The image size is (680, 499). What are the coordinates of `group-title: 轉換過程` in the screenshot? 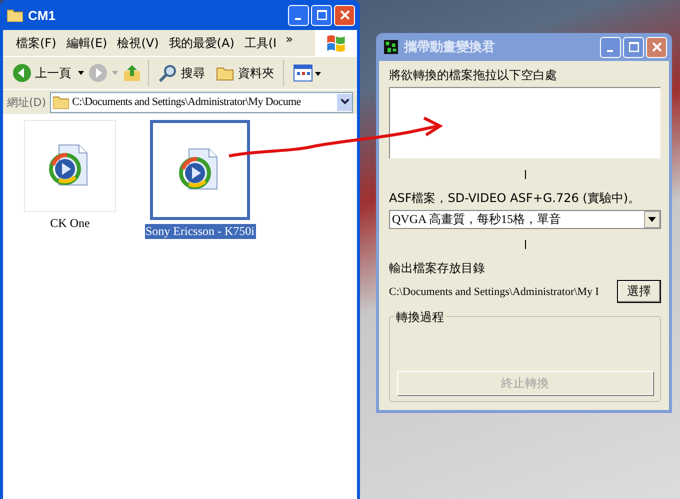 It's located at (420, 317).